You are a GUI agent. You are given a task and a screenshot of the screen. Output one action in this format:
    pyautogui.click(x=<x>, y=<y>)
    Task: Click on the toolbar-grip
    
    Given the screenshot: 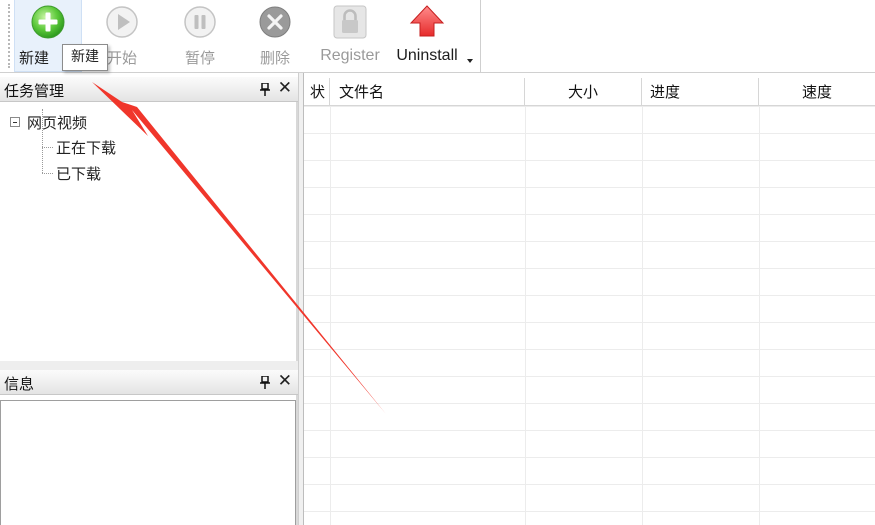 What is the action you would take?
    pyautogui.click(x=9, y=36)
    